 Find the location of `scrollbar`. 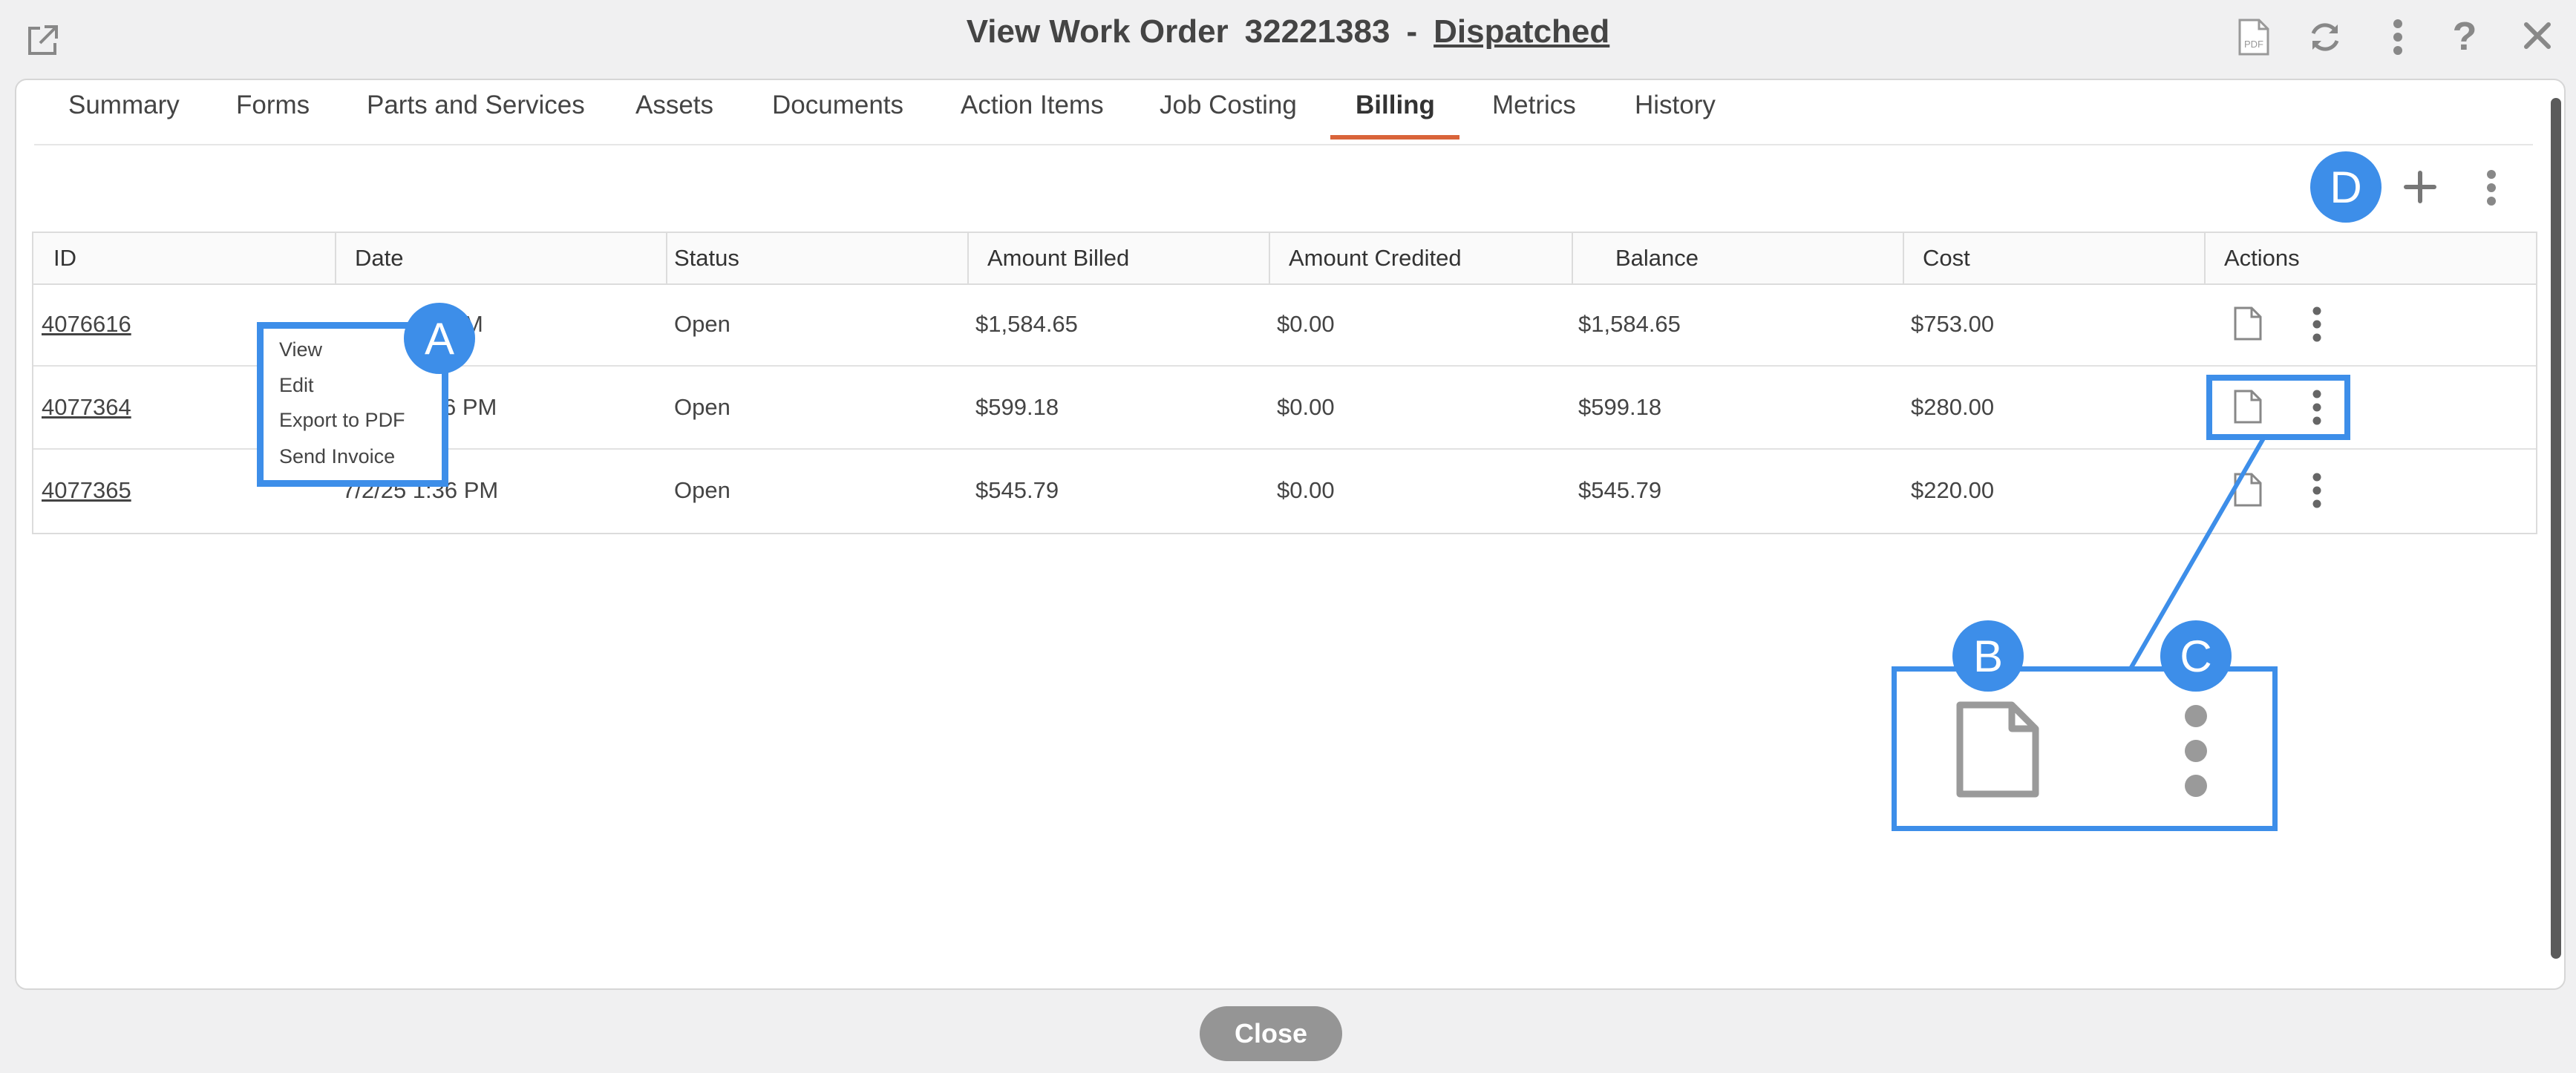

scrollbar is located at coordinates (2556, 528).